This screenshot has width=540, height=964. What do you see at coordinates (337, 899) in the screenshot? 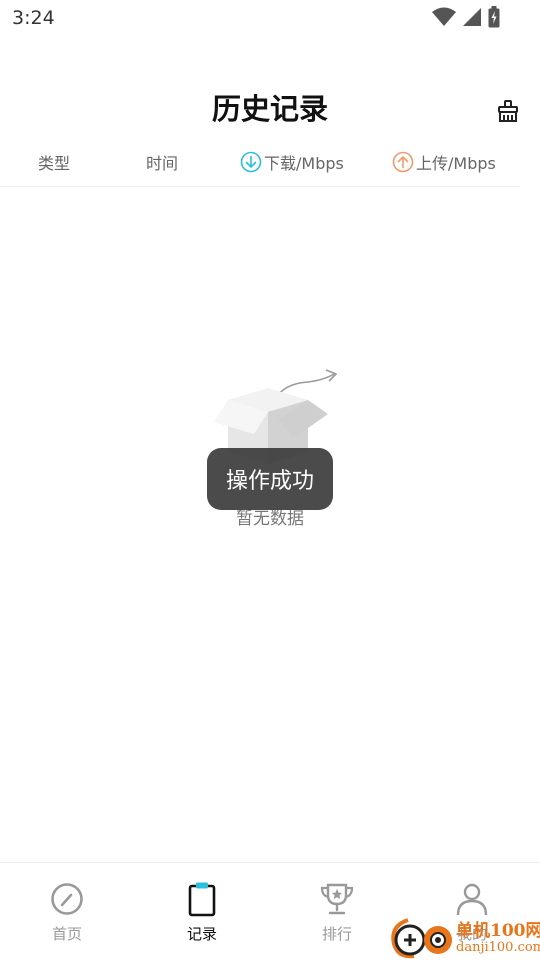
I see `trophy-icon` at bounding box center [337, 899].